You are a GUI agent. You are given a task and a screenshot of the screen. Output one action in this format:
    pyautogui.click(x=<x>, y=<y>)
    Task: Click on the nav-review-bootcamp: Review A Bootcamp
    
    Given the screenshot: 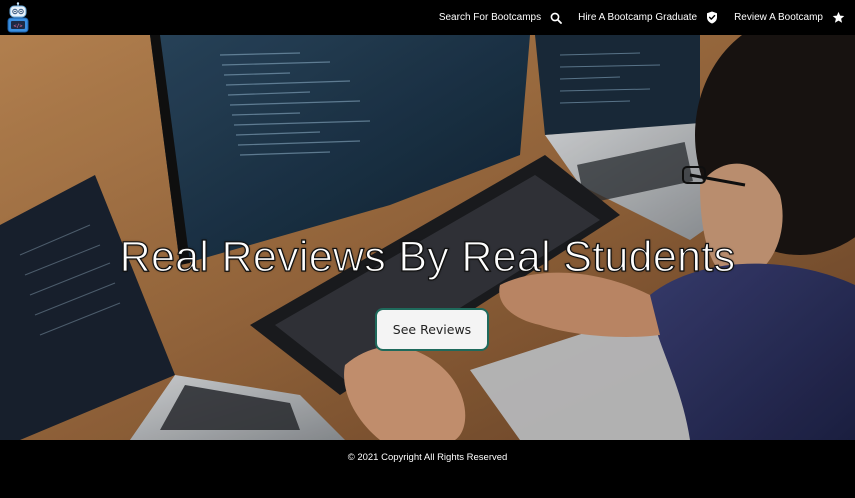 What is the action you would take?
    pyautogui.click(x=789, y=17)
    